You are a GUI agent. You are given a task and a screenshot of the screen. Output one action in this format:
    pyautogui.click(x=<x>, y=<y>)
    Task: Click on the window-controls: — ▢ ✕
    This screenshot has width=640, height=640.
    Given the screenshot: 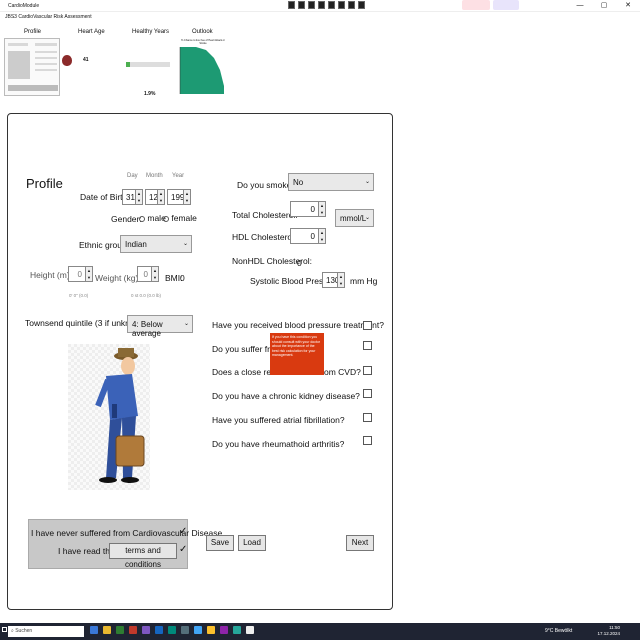 What is the action you would take?
    pyautogui.click(x=604, y=6)
    